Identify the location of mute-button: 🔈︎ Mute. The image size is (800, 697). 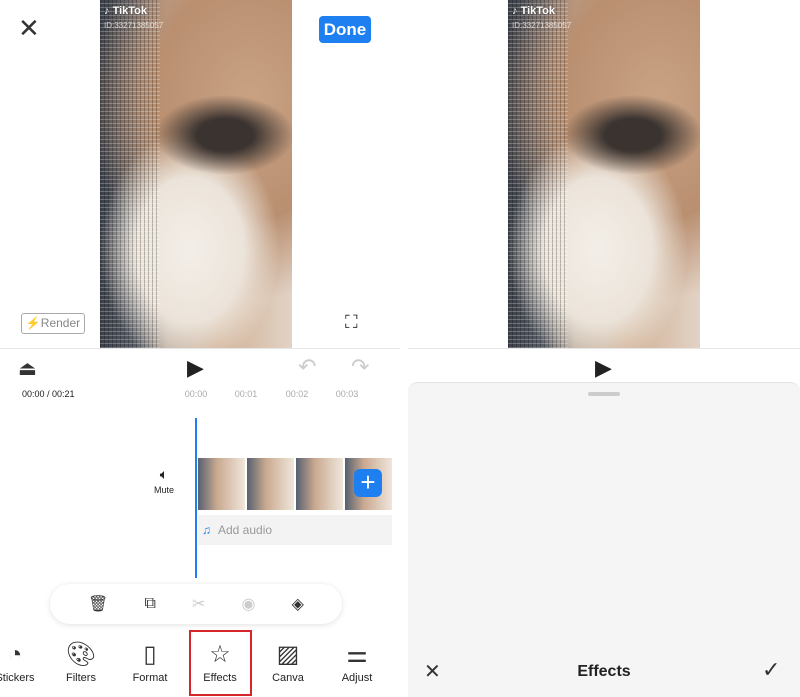
(164, 480).